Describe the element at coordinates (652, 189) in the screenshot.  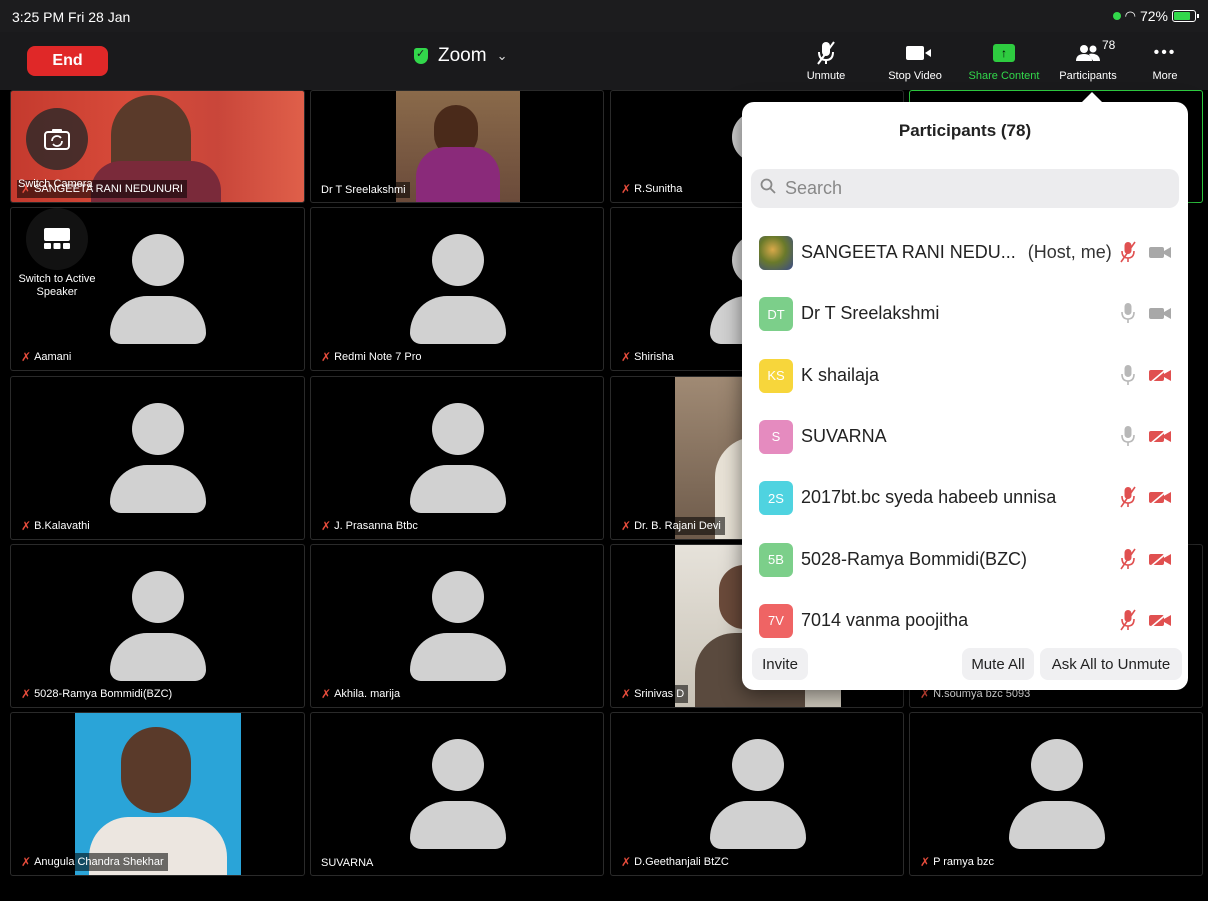
I see `participant-name-tag: ✗ R.Sunitha` at that location.